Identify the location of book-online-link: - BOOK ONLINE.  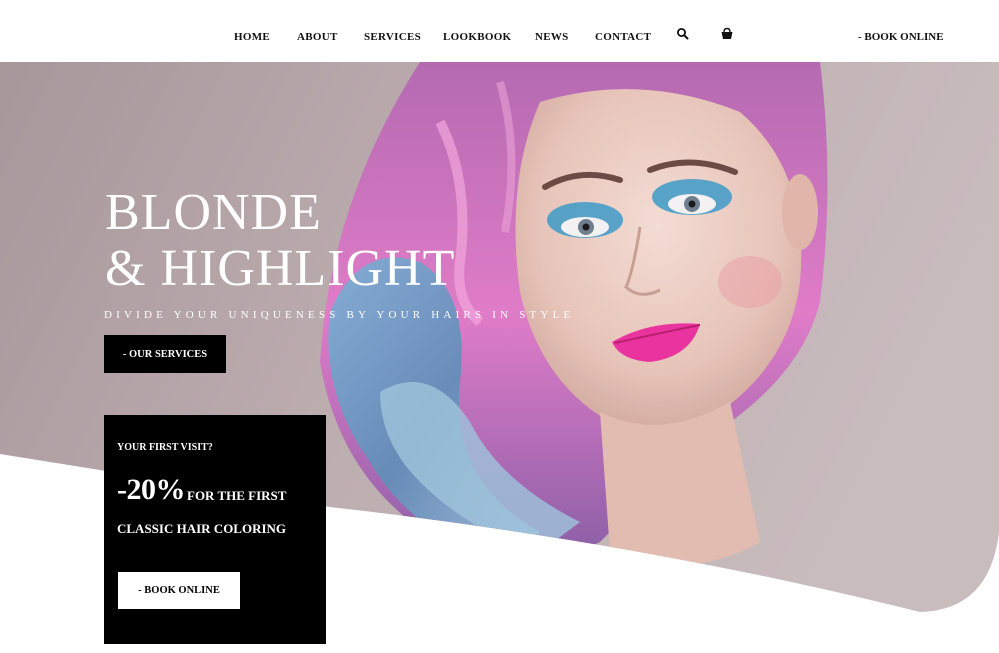
(901, 37).